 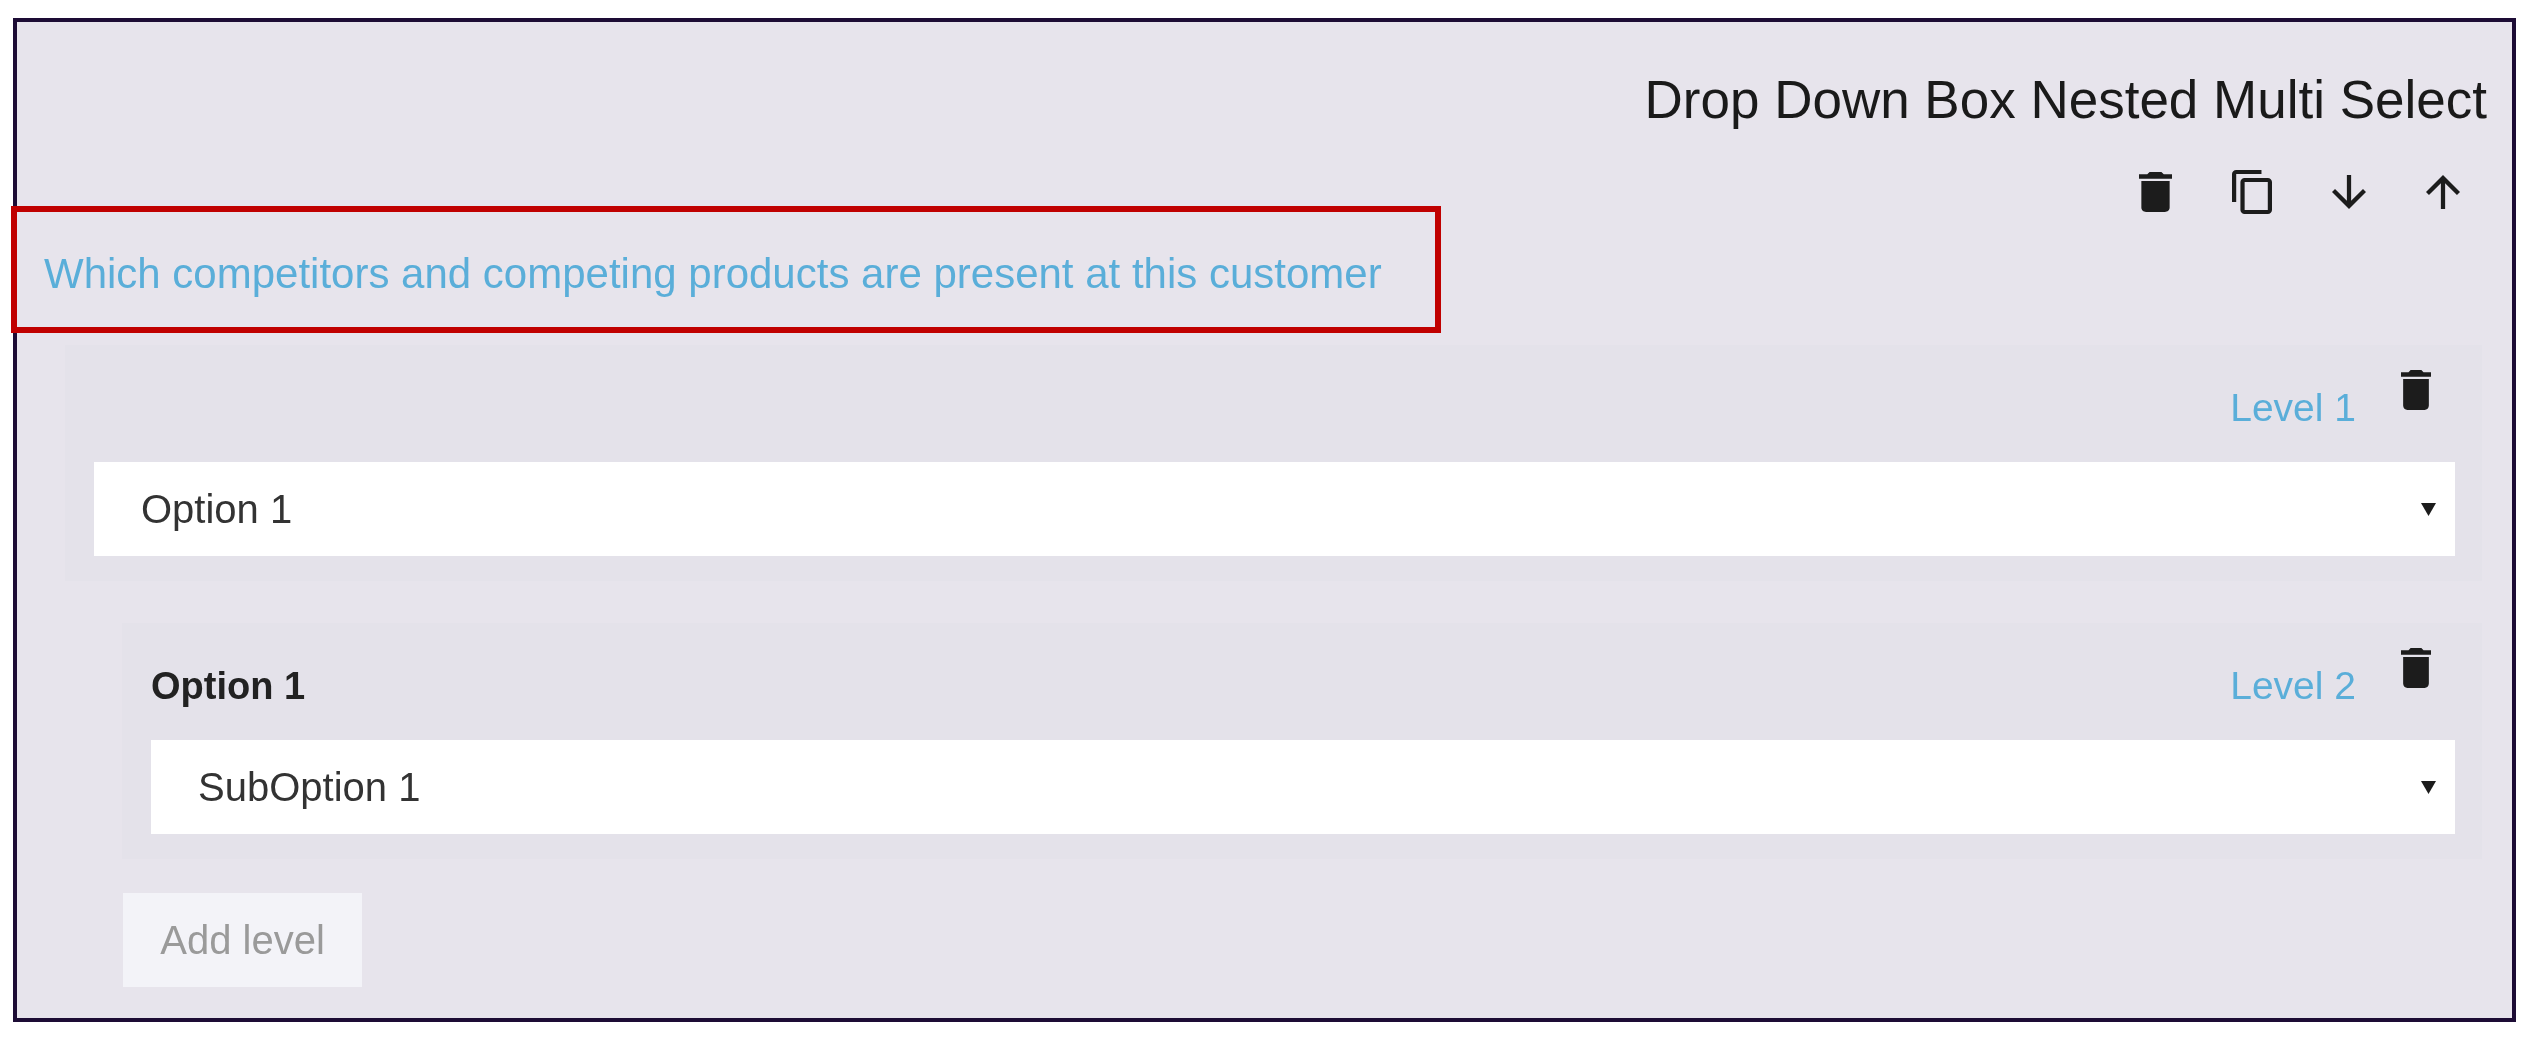 What do you see at coordinates (713, 274) in the screenshot?
I see `question-text: Which competitors and competing products are present at this customer` at bounding box center [713, 274].